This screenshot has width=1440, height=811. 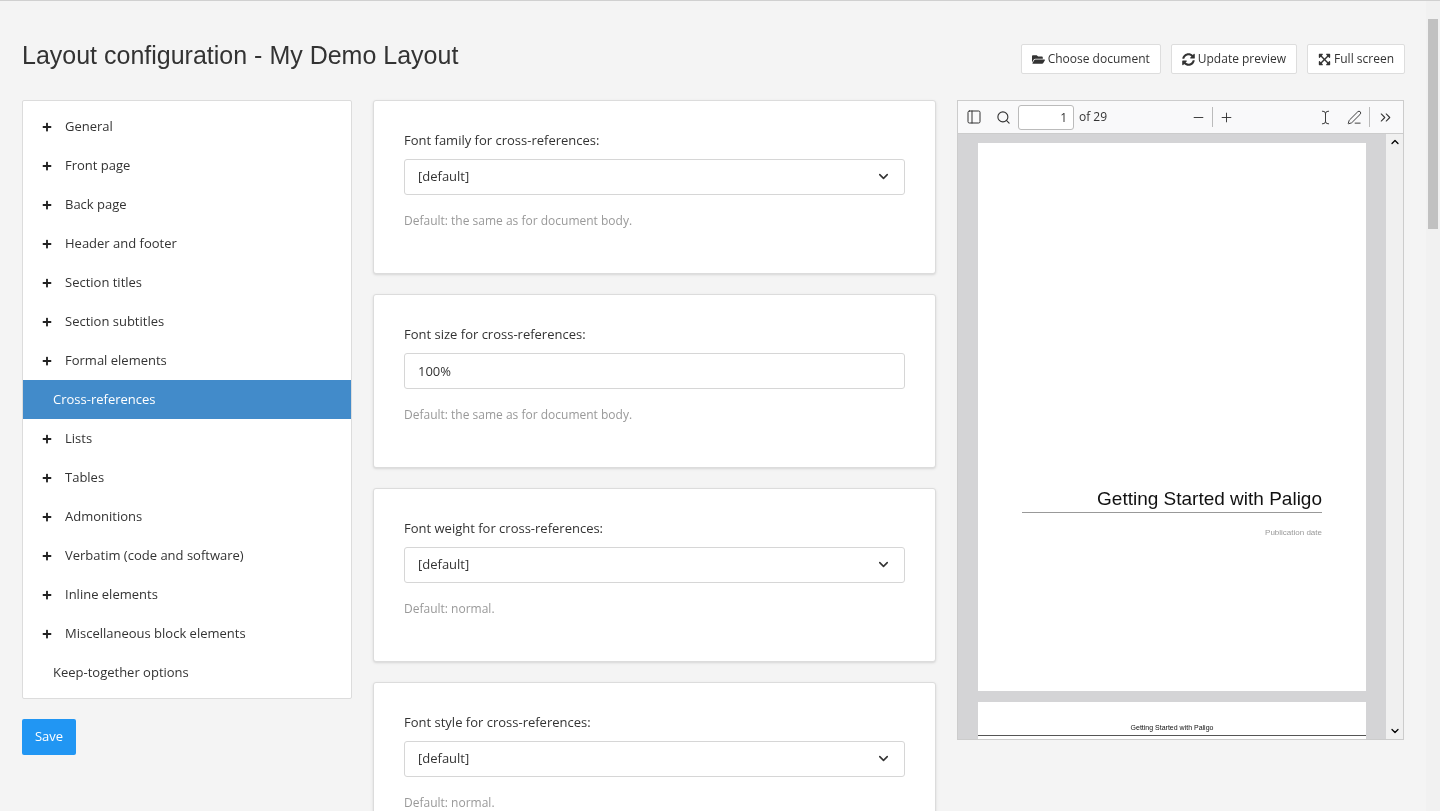 What do you see at coordinates (1003, 117) in the screenshot?
I see `search-icon` at bounding box center [1003, 117].